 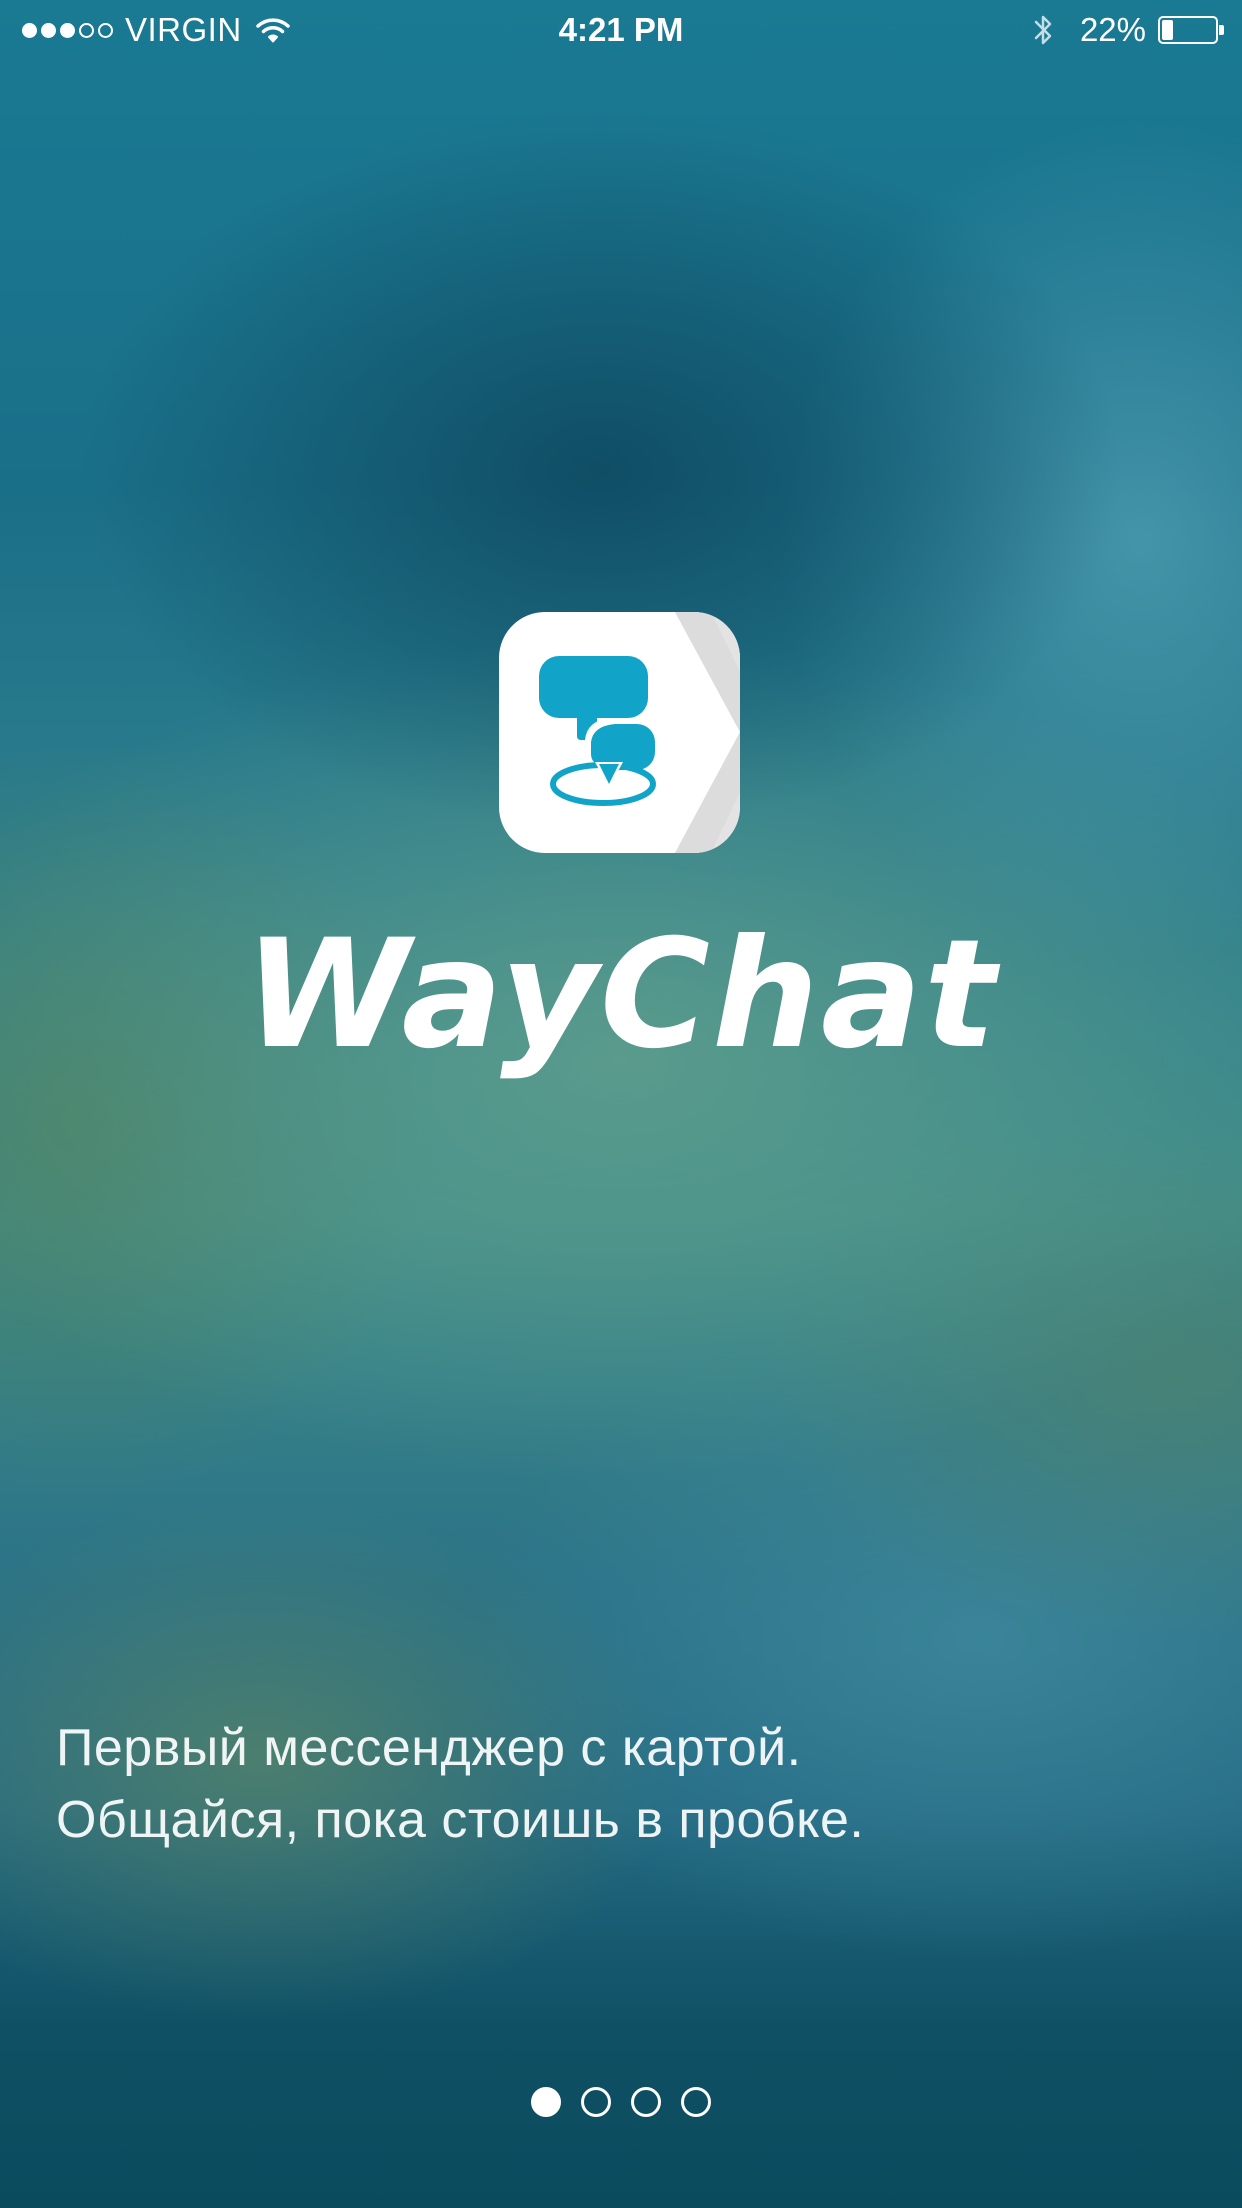 What do you see at coordinates (639, 732) in the screenshot?
I see `chat-bubbles-location-icon` at bounding box center [639, 732].